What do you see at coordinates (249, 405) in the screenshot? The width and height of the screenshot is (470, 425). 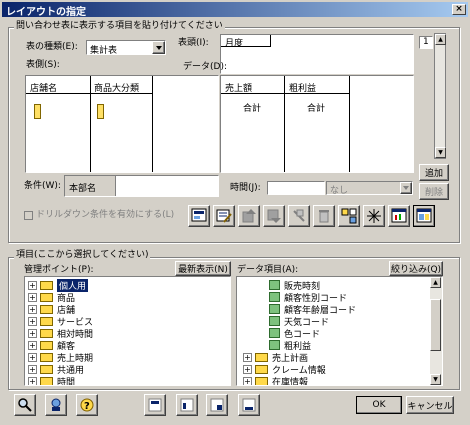 I see `insert-condition-icon` at bounding box center [249, 405].